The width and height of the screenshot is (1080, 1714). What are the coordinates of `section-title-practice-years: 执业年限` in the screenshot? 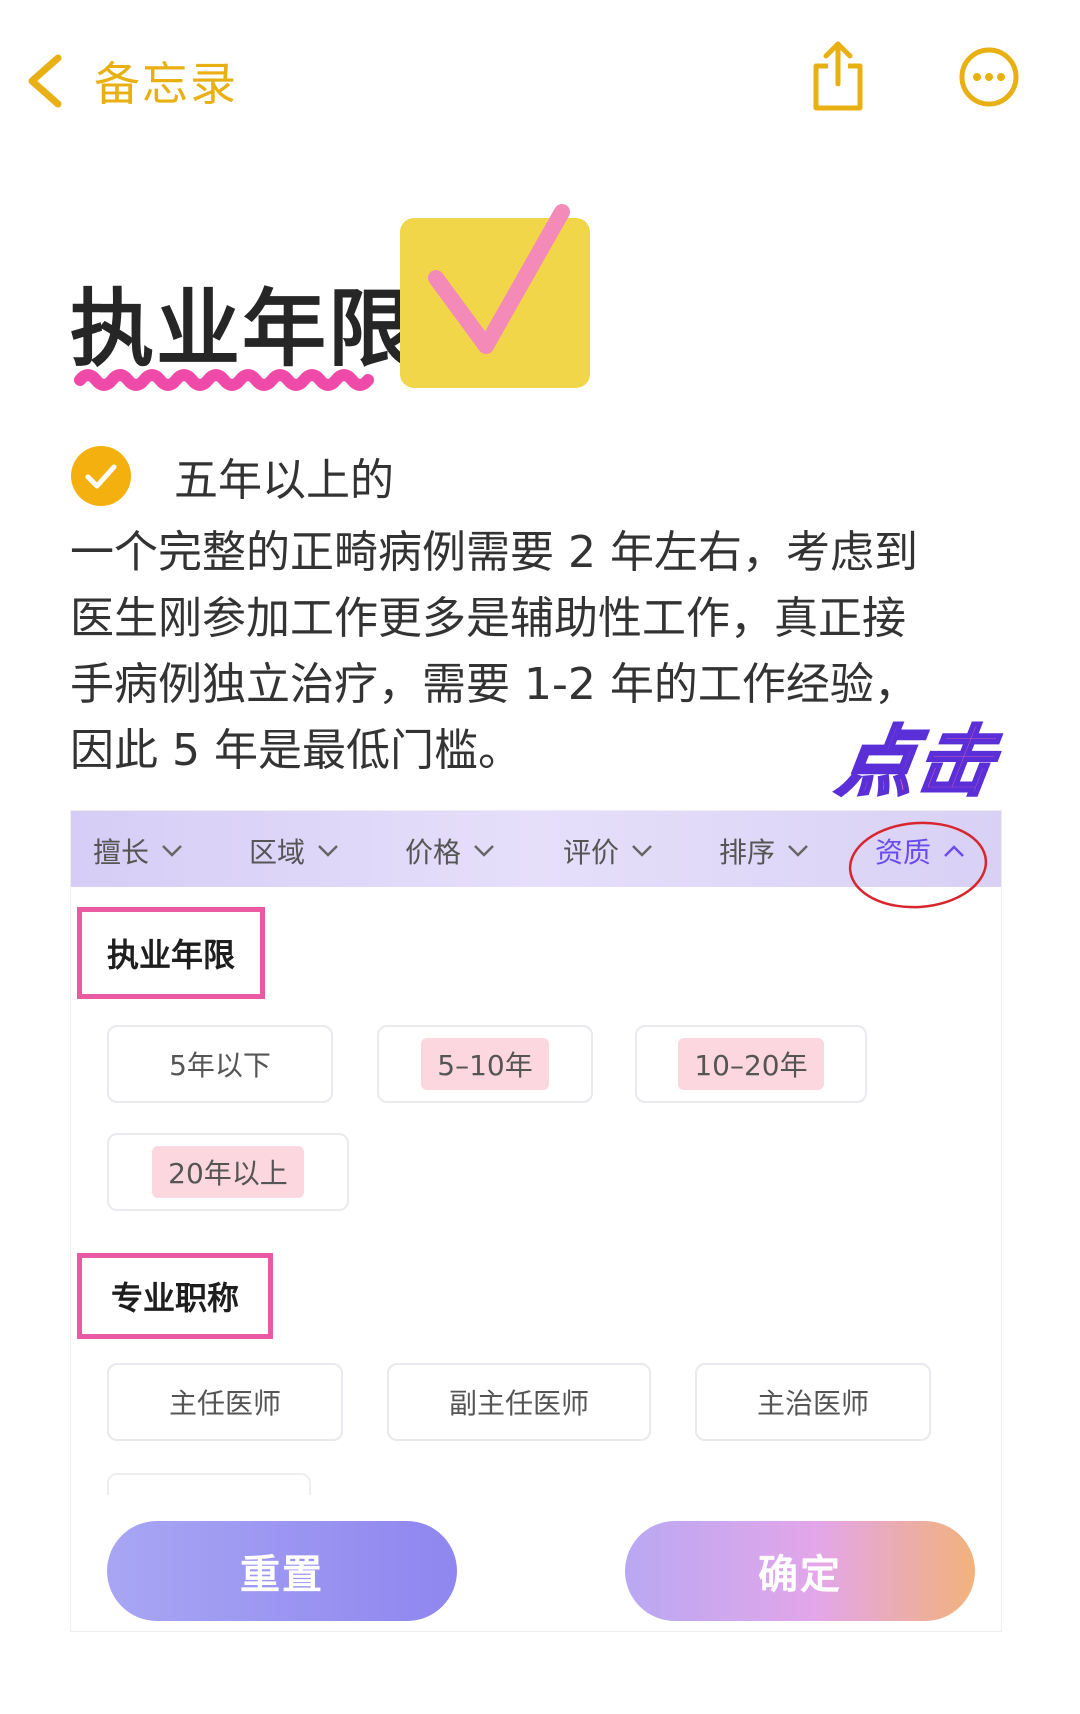 It's located at (171, 953).